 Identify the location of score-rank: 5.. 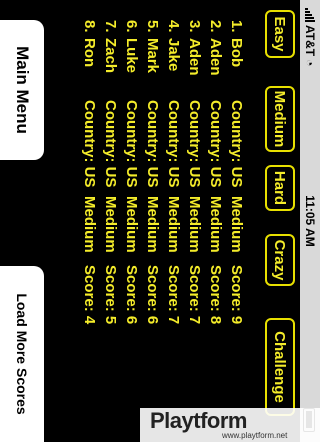
(152, 26).